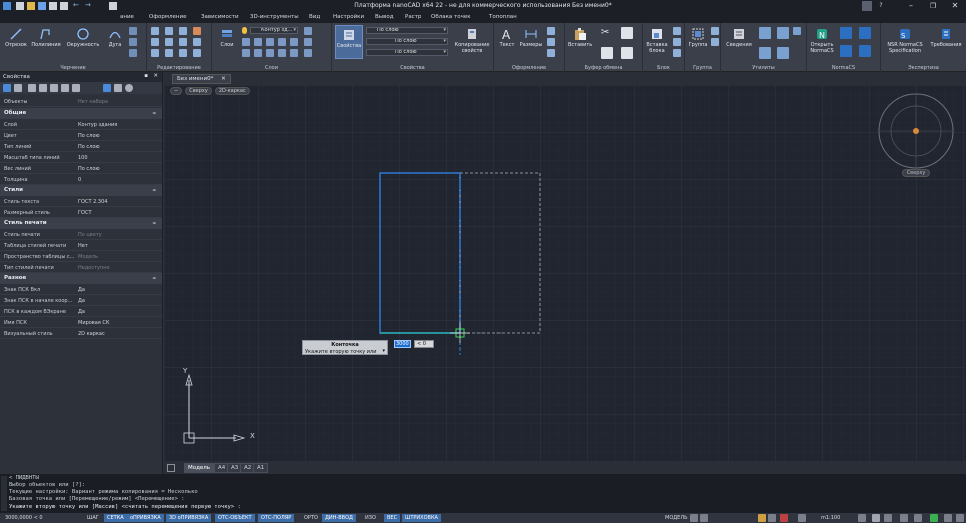  Describe the element at coordinates (81, 278) in the screenshot. I see `property-section-header: Разное –` at that location.